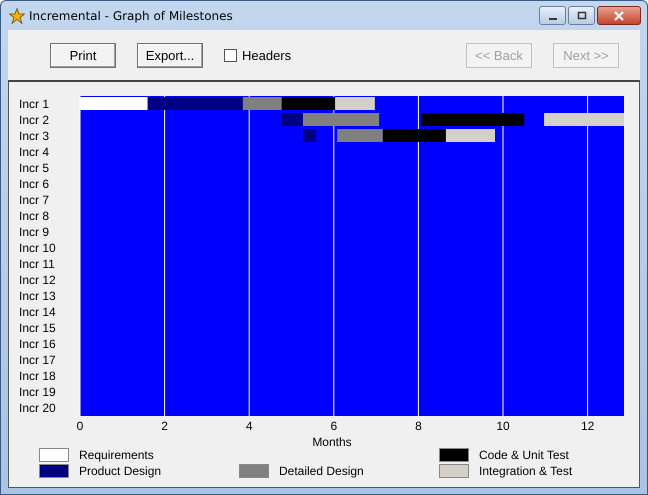 This screenshot has width=648, height=495. I want to click on row-label: Incr 10, so click(37, 248).